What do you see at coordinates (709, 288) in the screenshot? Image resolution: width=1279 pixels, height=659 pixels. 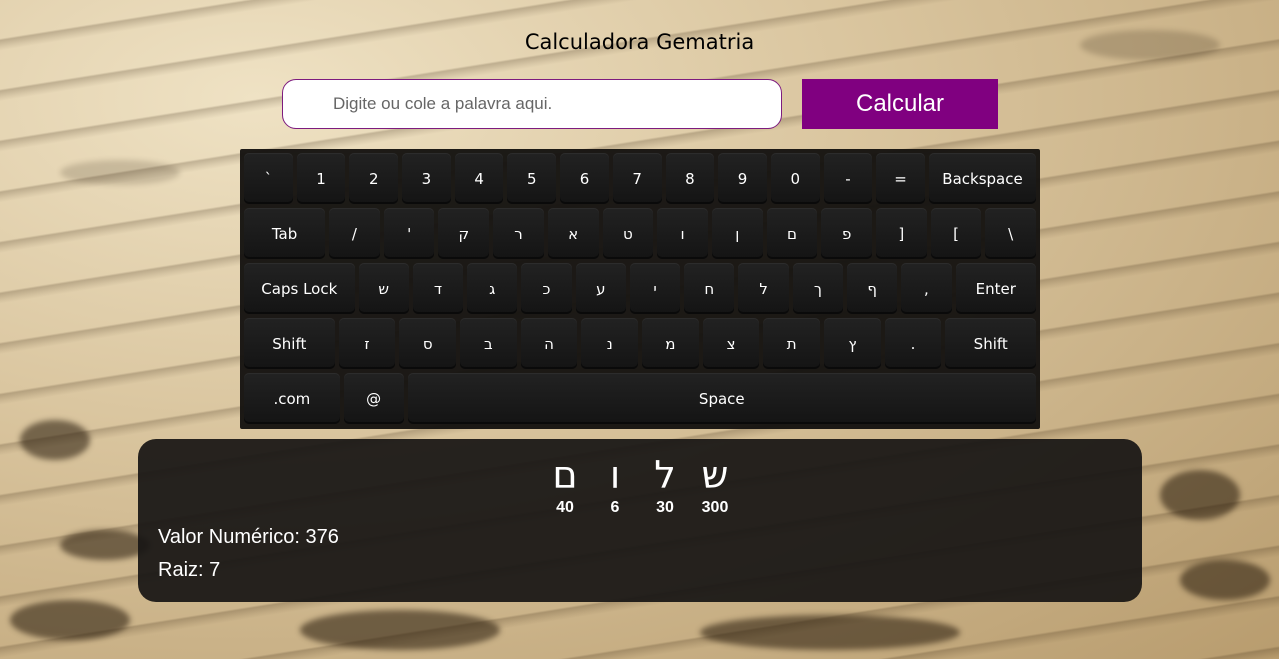 I see `key: ח` at bounding box center [709, 288].